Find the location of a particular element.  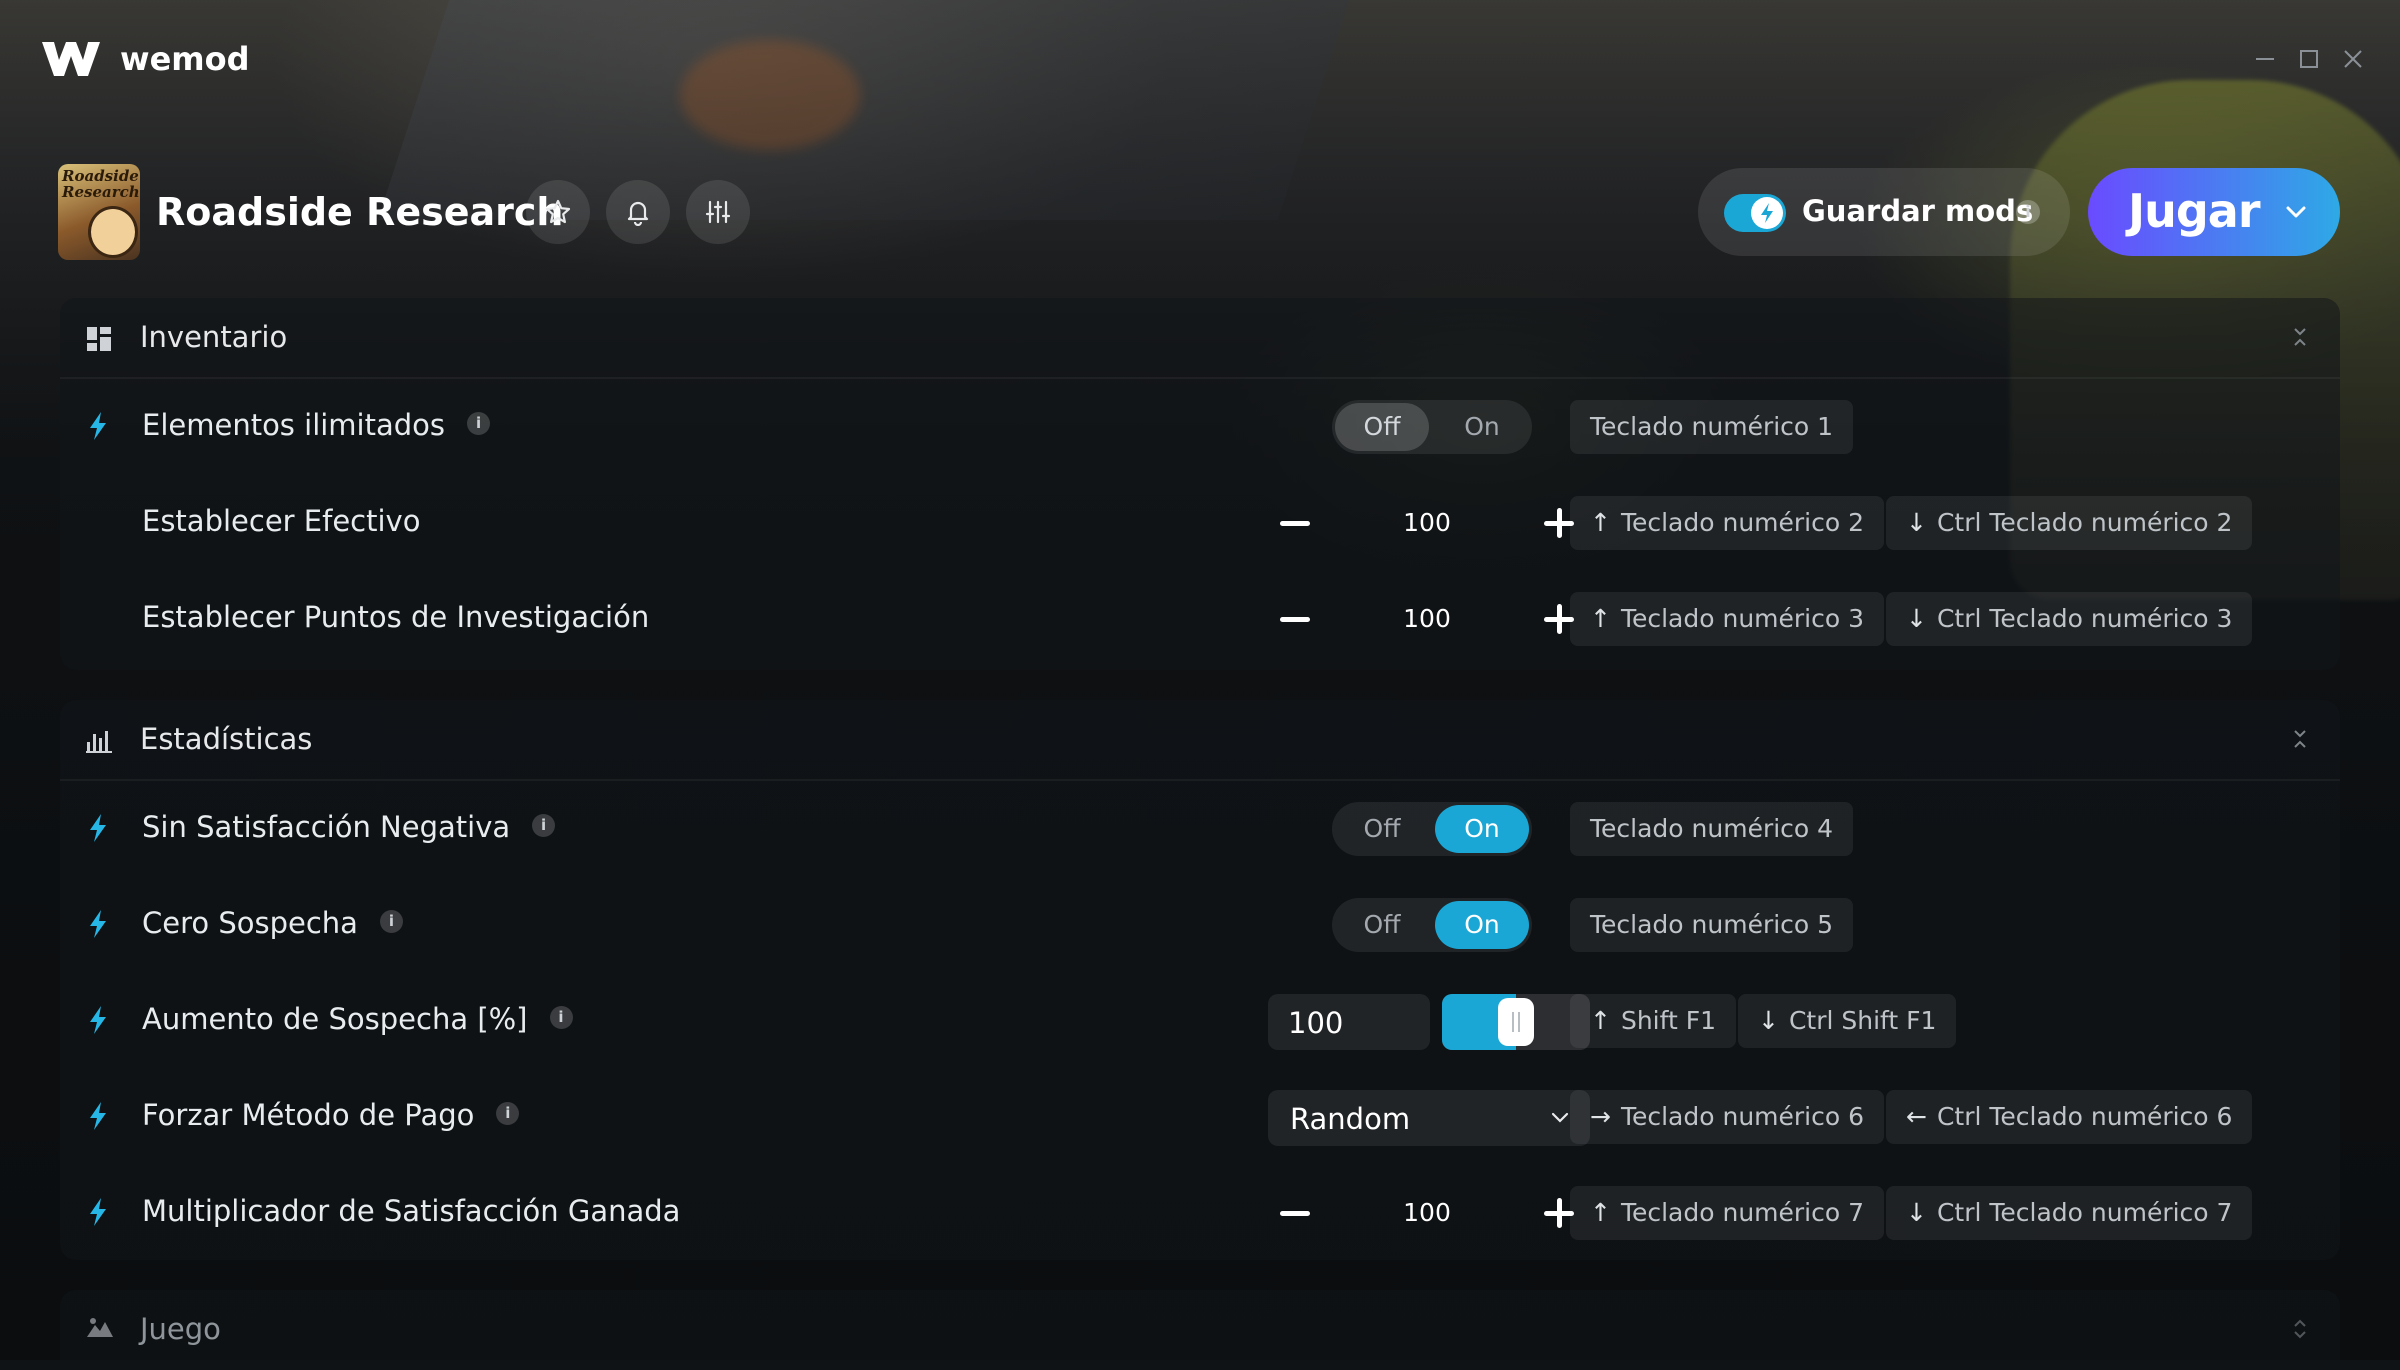

favorite-button is located at coordinates (558, 212).